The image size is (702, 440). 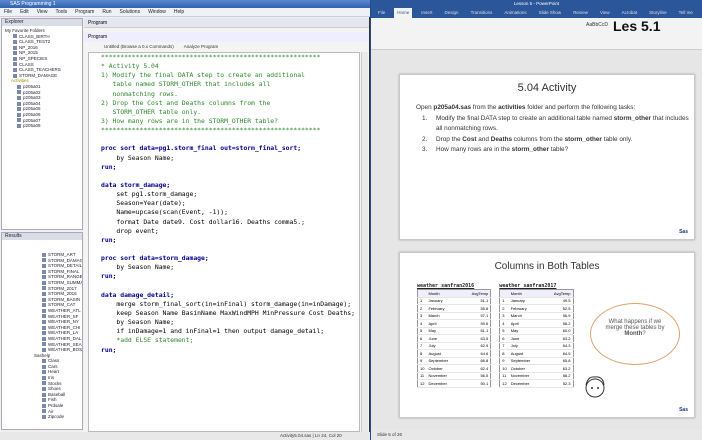 I want to click on table-cell: 58.2, so click(x=560, y=323).